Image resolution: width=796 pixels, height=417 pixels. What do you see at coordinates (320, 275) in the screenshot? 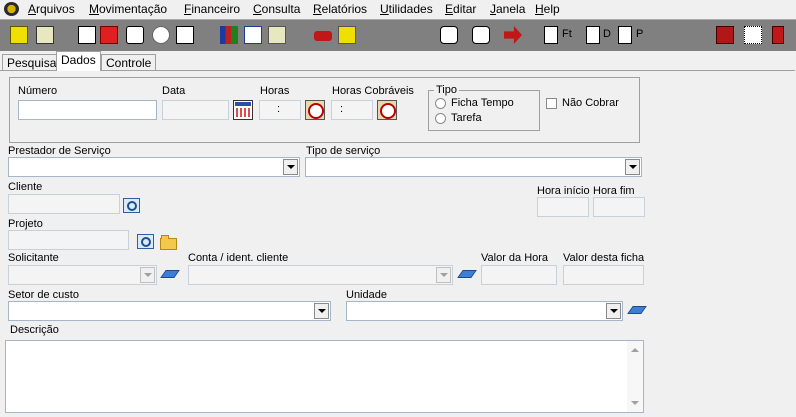
I see `conta-select` at bounding box center [320, 275].